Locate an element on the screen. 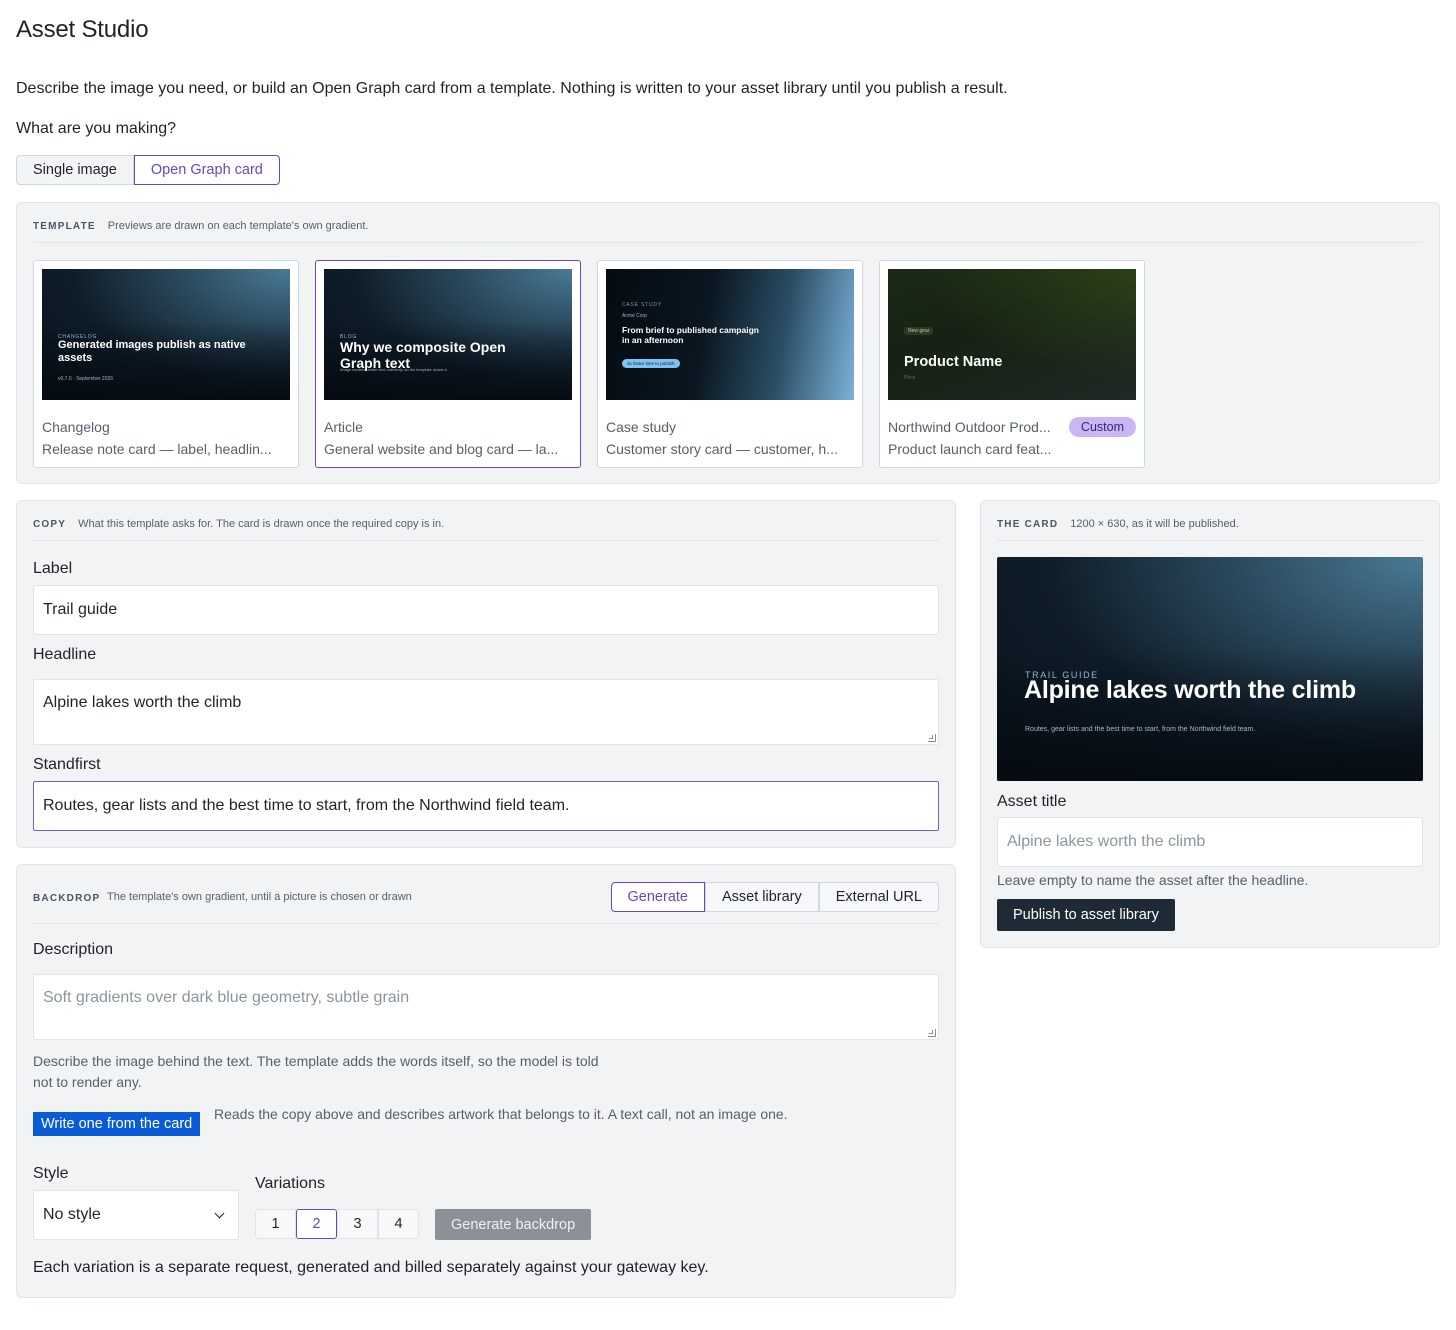  label-input: Trail guide is located at coordinates (486, 610).